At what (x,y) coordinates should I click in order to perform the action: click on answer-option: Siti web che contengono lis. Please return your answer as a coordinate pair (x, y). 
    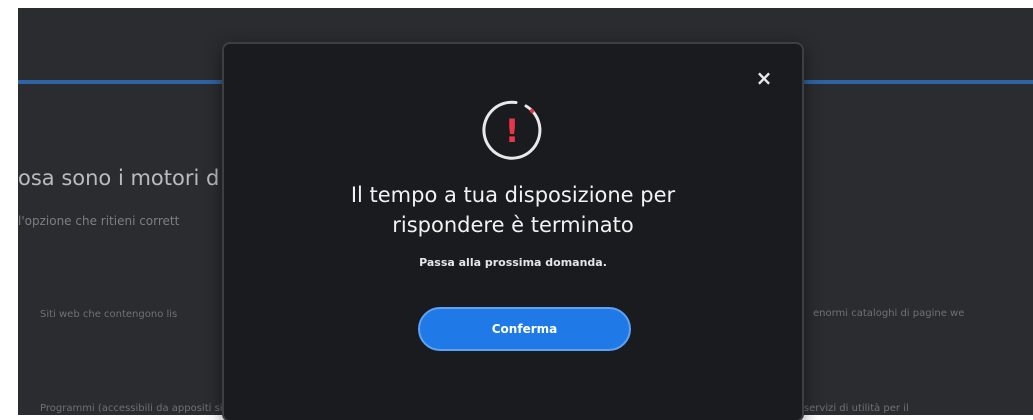
    Looking at the image, I should click on (108, 314).